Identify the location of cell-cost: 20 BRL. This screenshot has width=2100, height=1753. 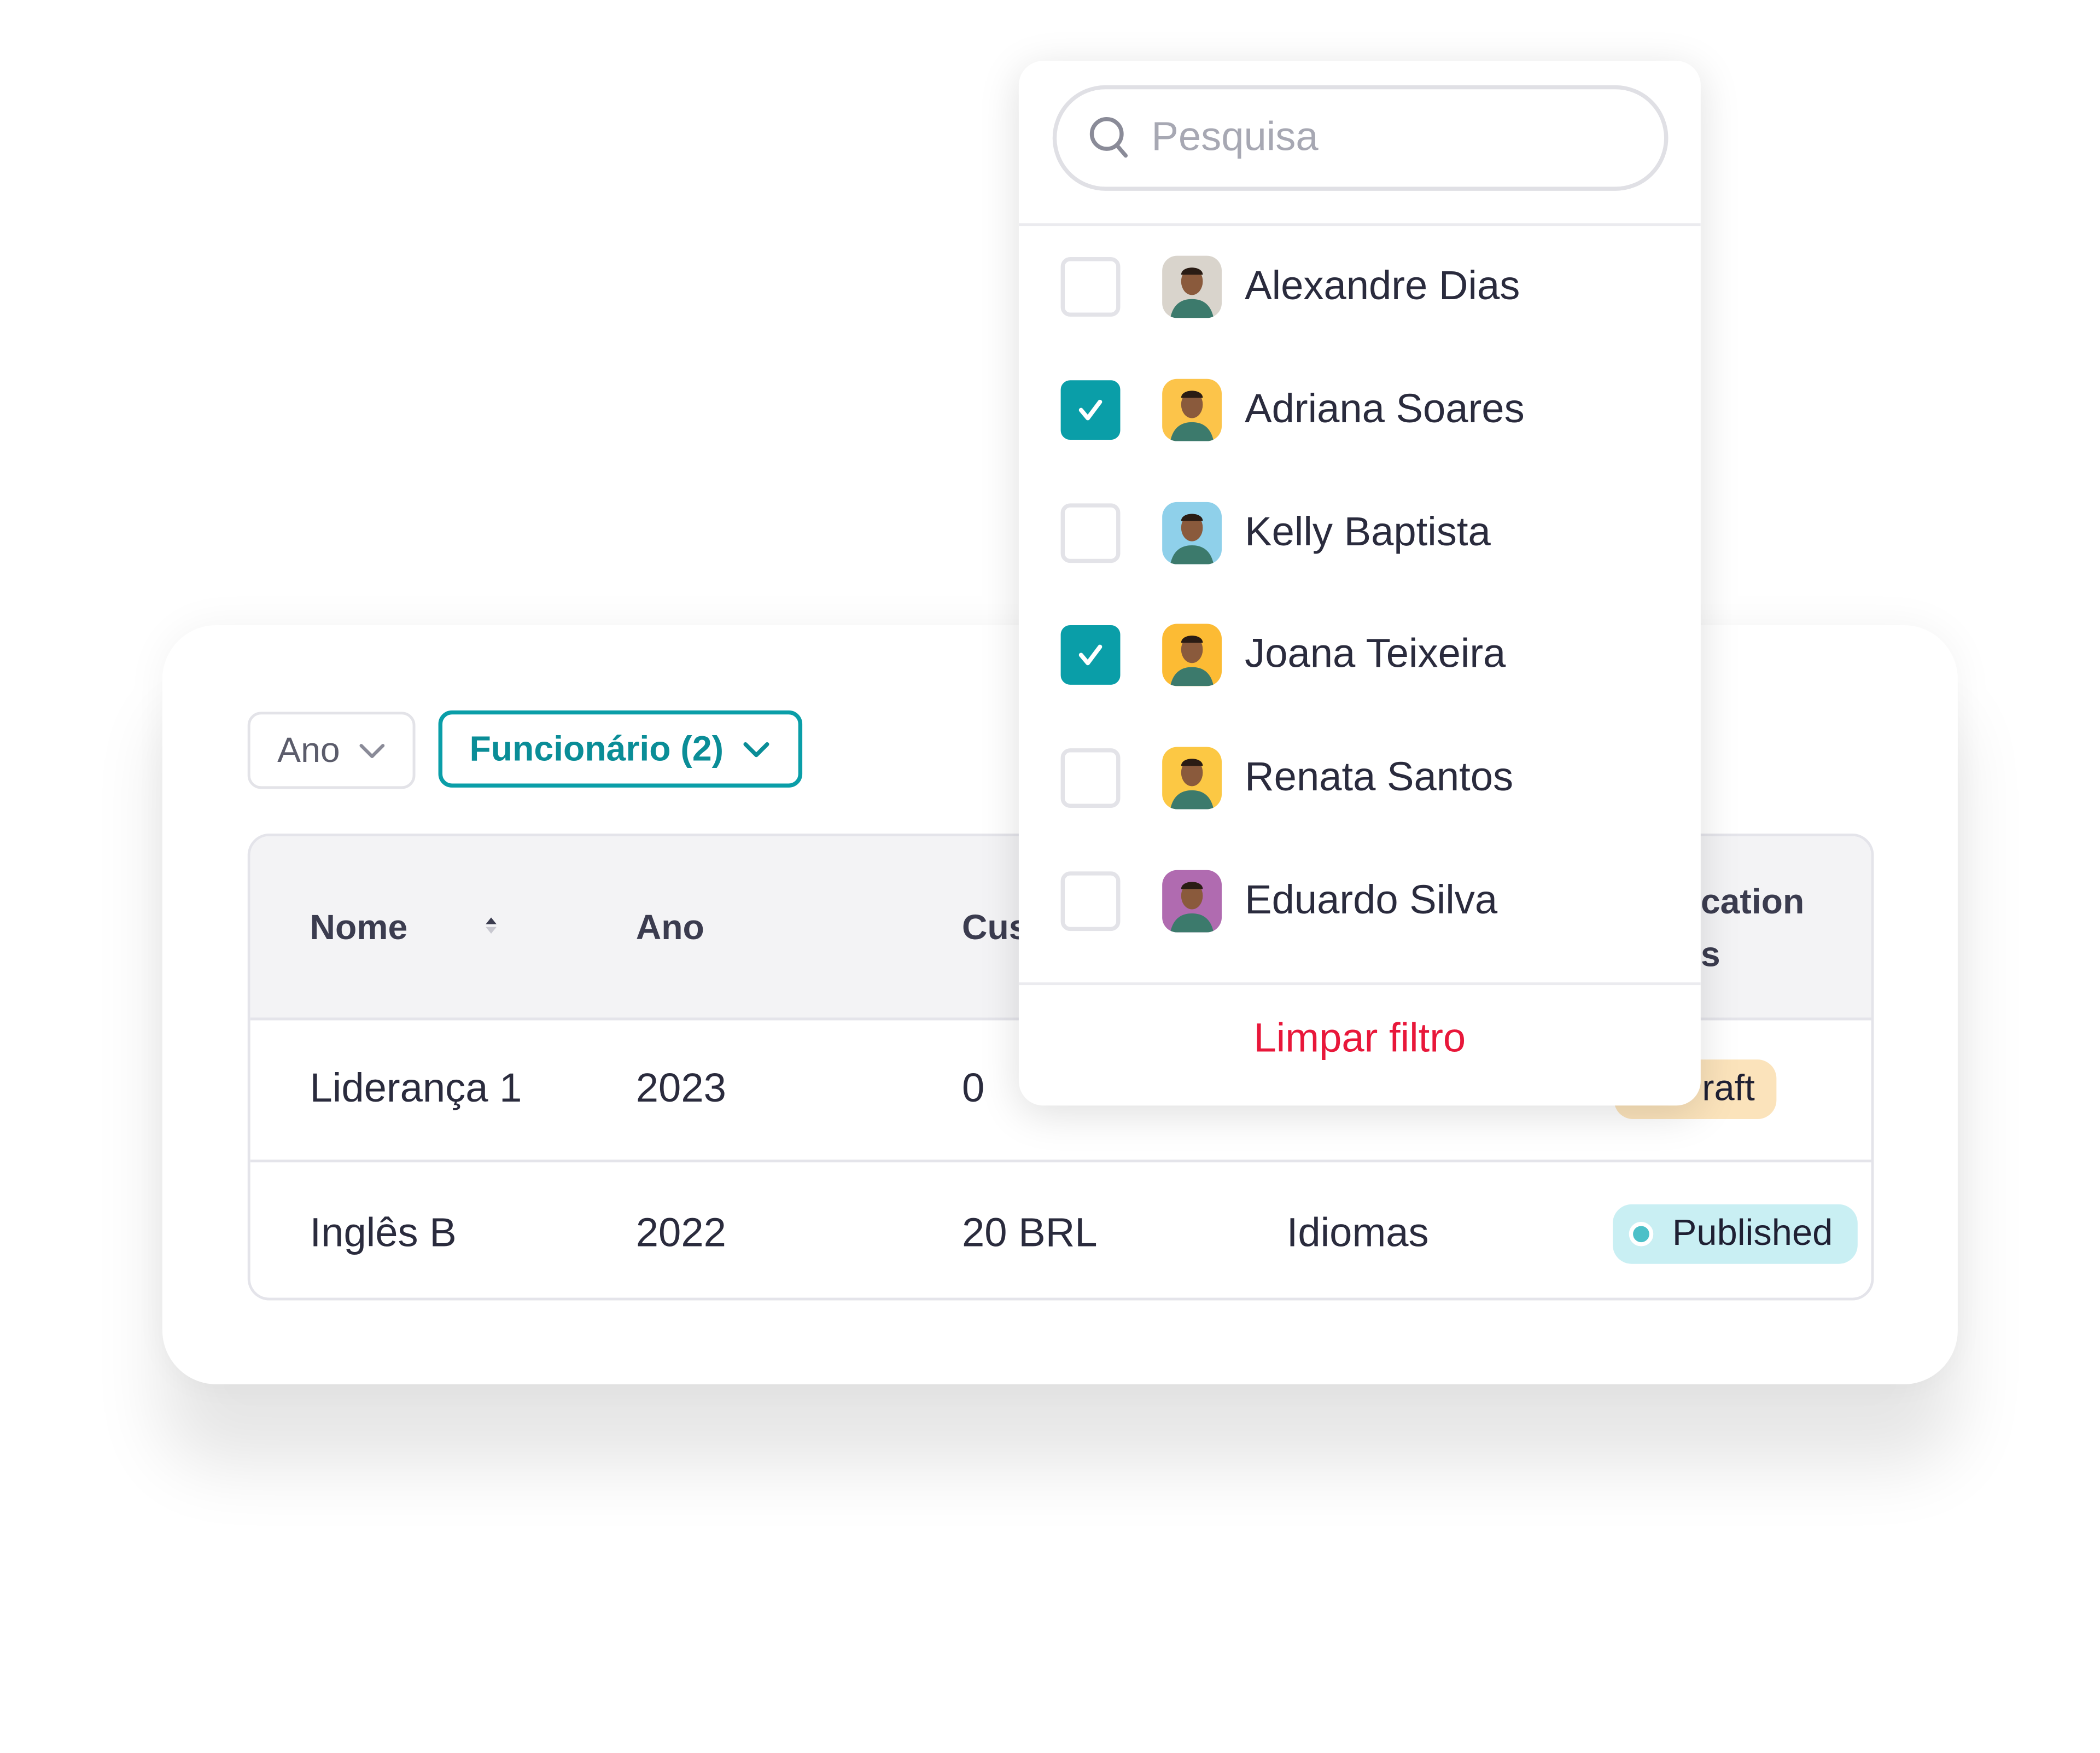
(1030, 1232).